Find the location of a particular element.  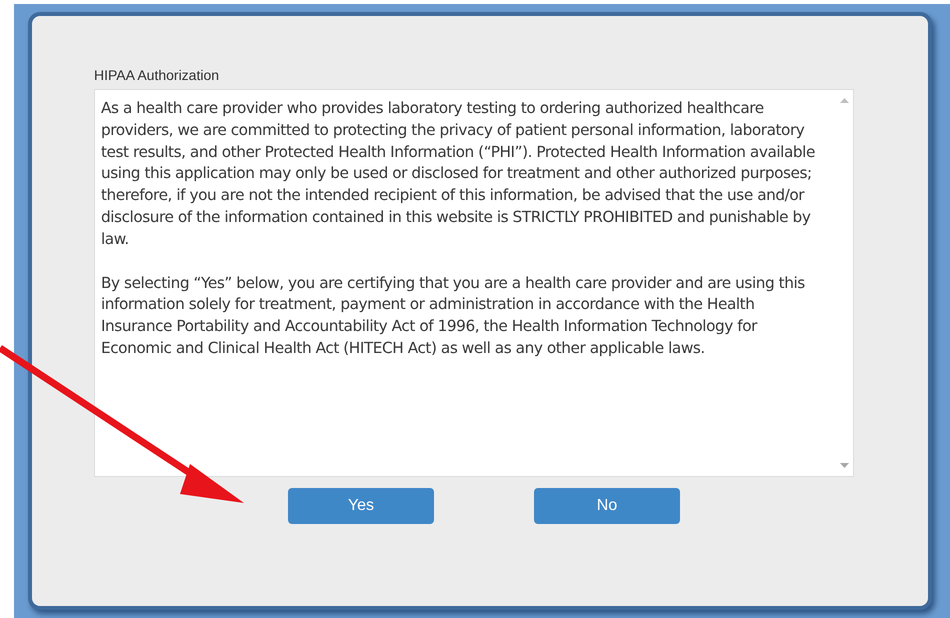

dialog-title: HIPAA Authorization is located at coordinates (157, 75).